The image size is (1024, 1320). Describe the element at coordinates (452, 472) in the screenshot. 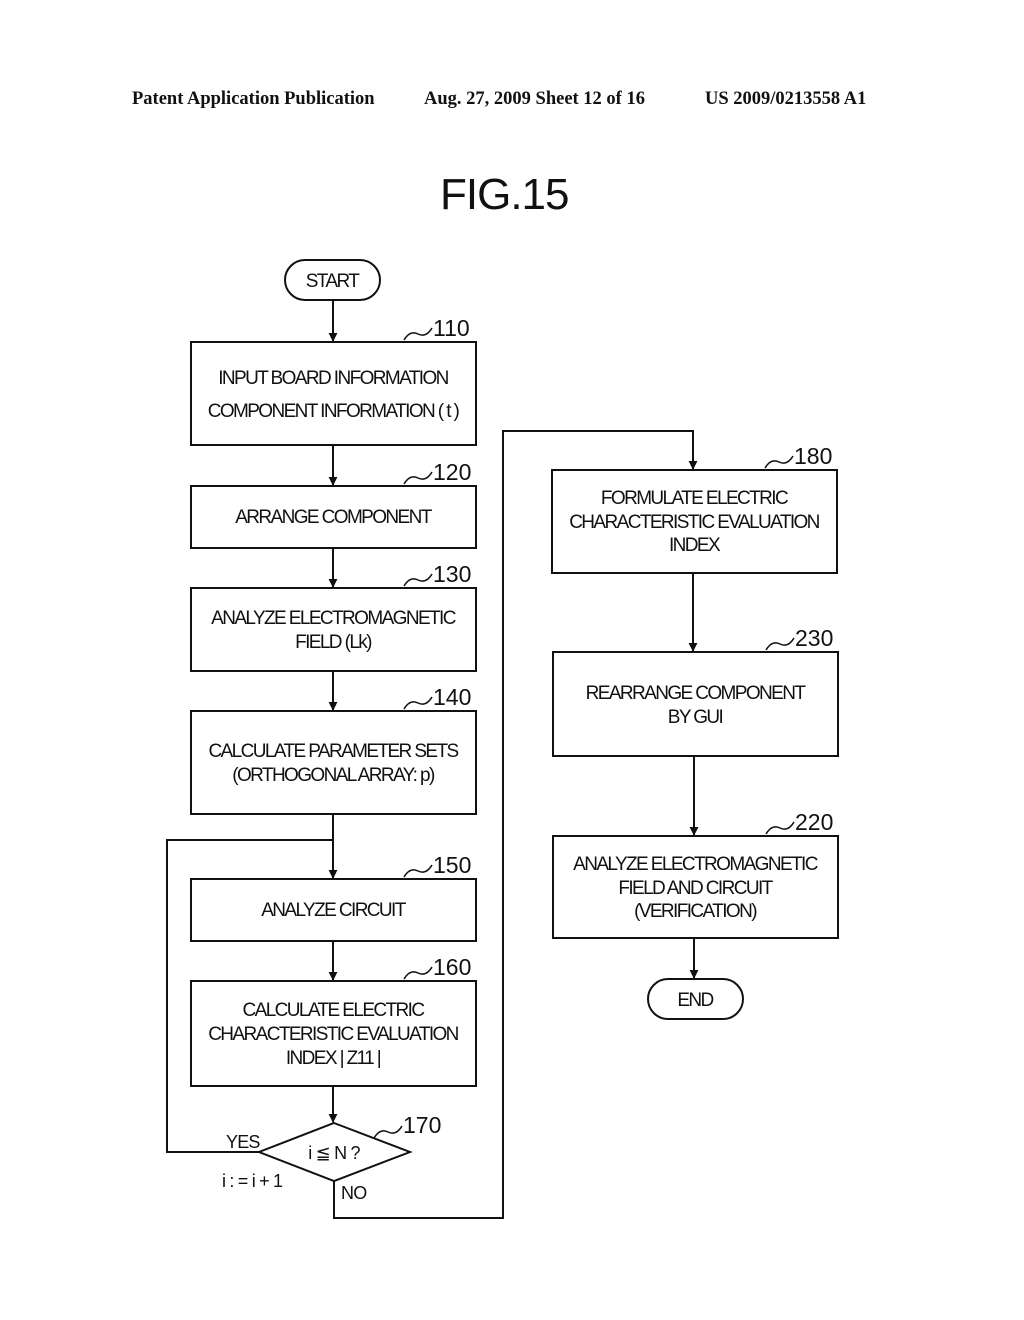

I see `ref-120: 120` at that location.